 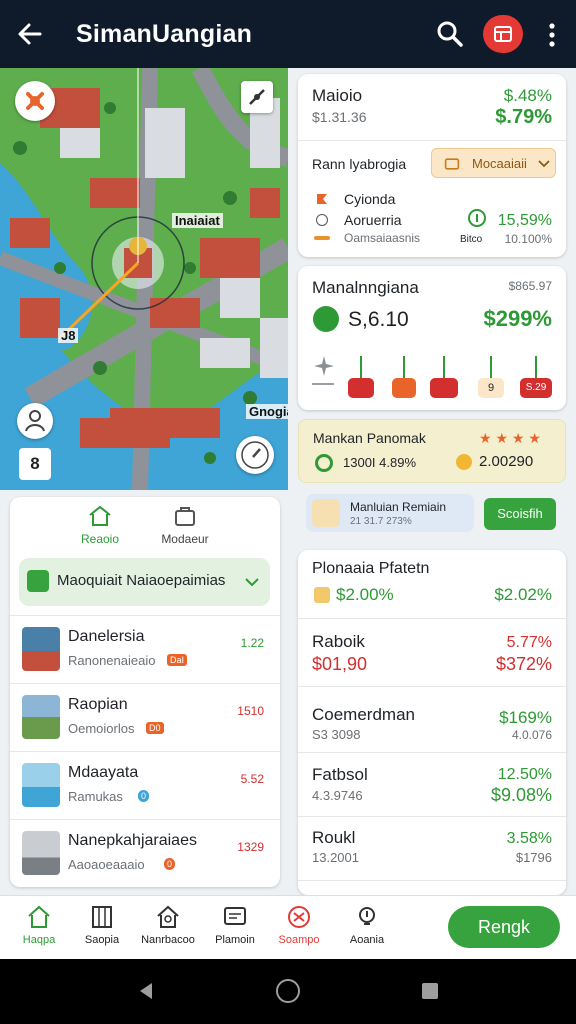 I want to click on nav-item-building: Saopia, so click(x=102, y=925).